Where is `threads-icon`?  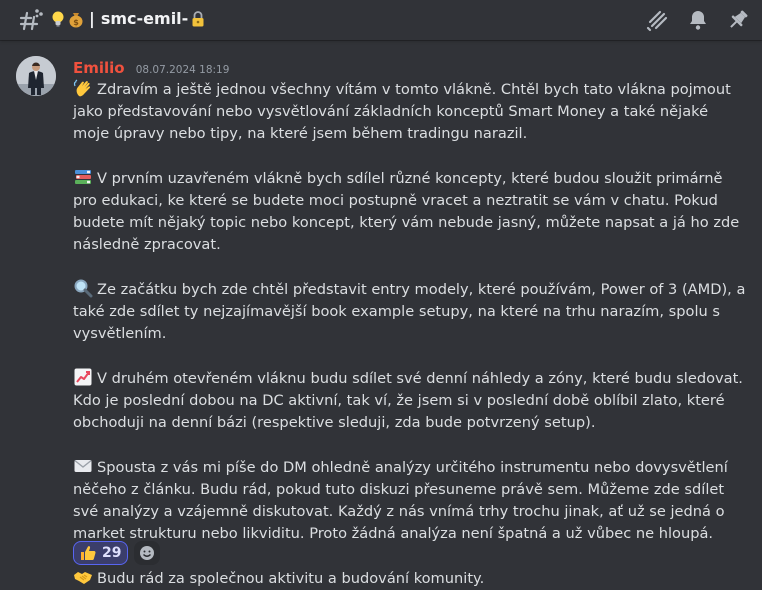
threads-icon is located at coordinates (658, 20).